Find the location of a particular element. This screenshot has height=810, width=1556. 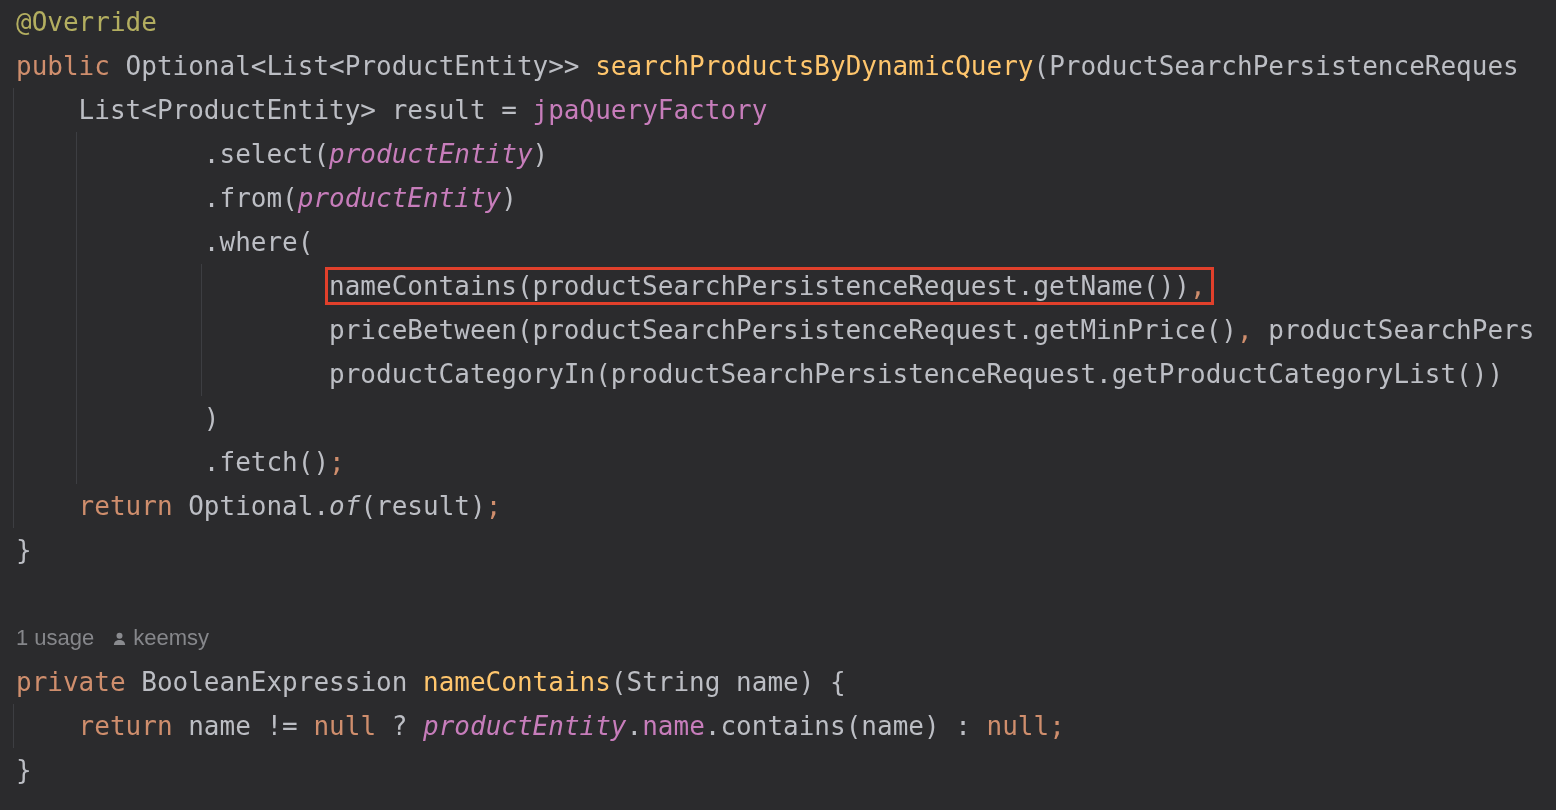

code-text: (result) is located at coordinates (423, 506).